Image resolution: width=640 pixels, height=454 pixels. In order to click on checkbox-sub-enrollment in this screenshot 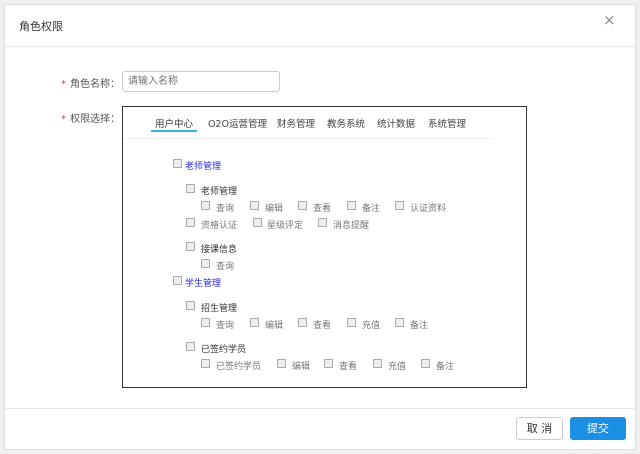, I will do `click(190, 305)`.